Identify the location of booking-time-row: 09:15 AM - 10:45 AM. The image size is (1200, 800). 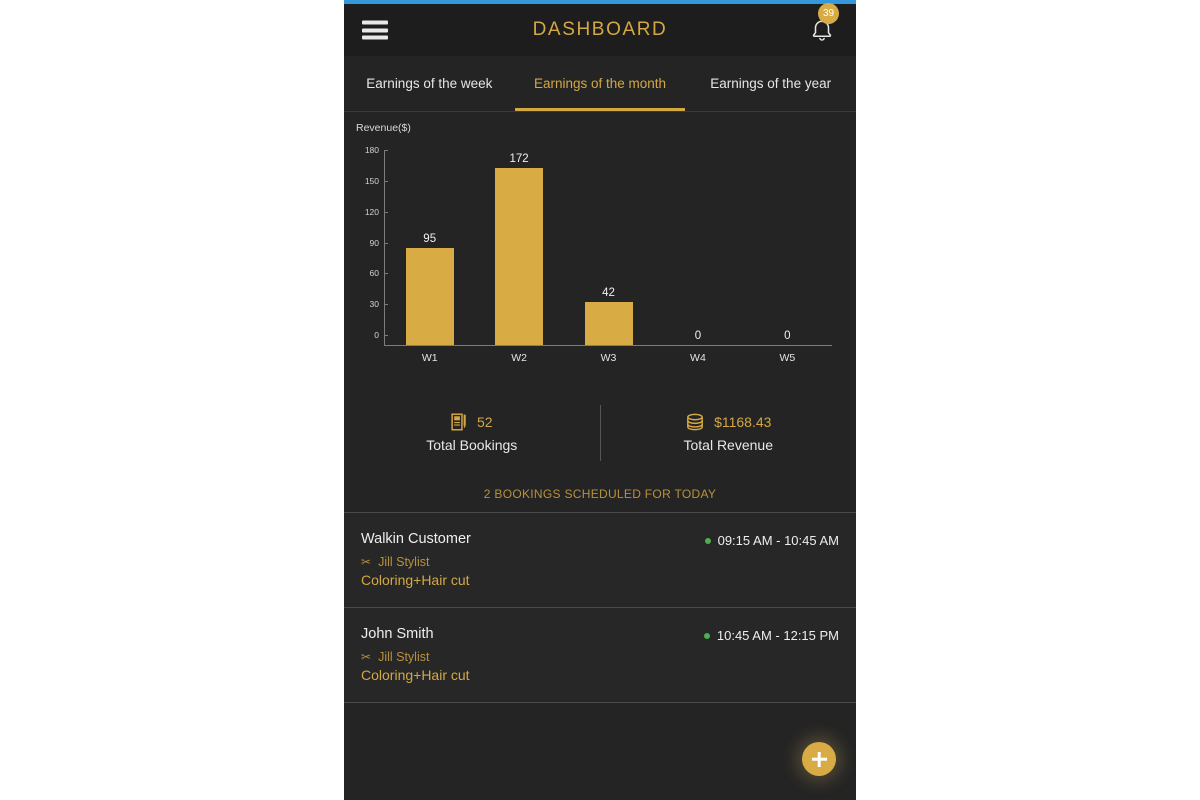
(771, 540).